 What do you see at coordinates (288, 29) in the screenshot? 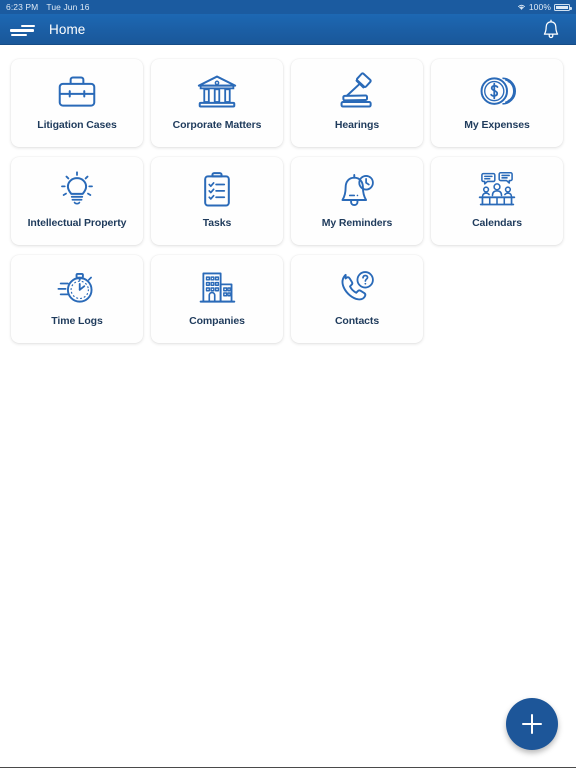
I see `navigation-bar: Home` at bounding box center [288, 29].